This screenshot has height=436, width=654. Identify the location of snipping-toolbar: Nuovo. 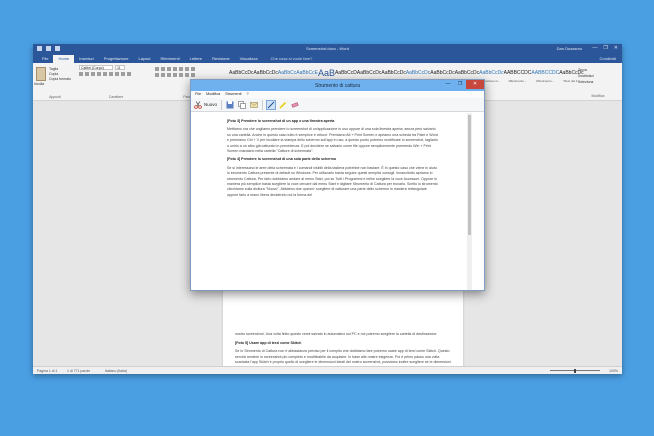
(337, 105).